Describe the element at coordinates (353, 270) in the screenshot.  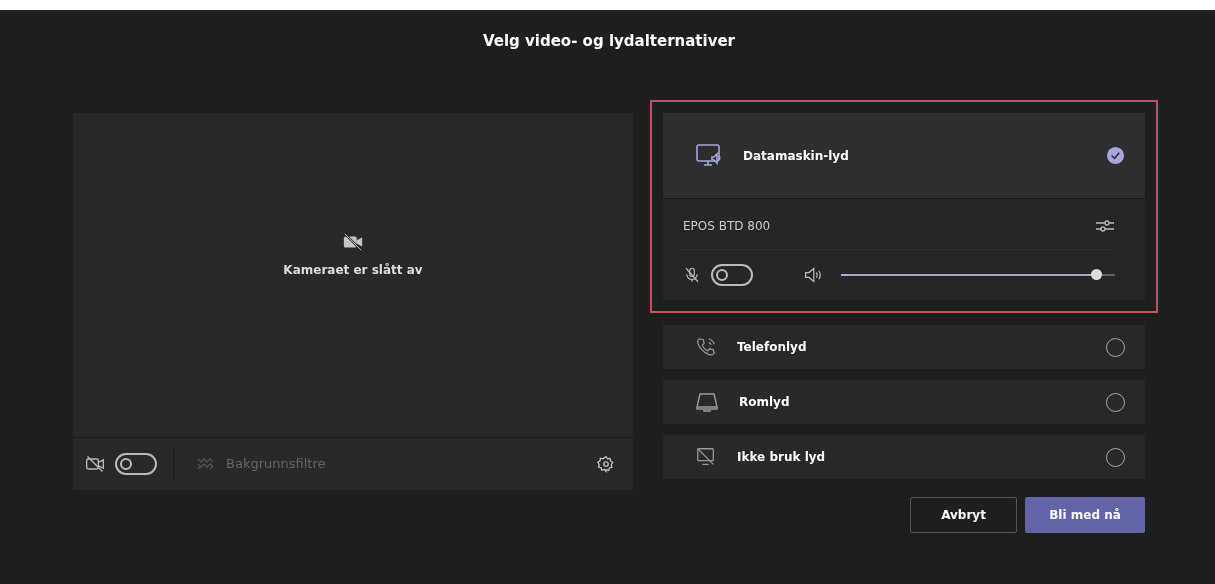
I see `camera-status-text: Kameraet er slått av` at that location.